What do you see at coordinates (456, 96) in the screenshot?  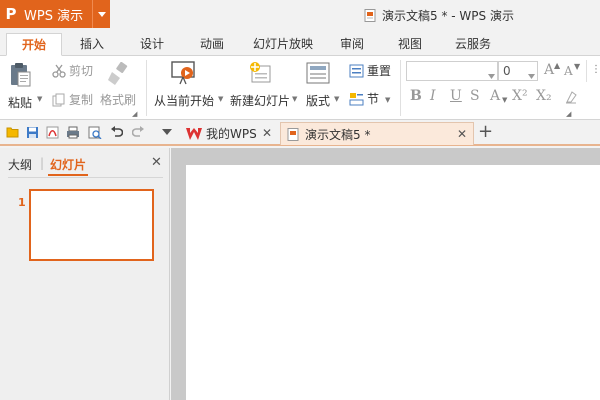 I see `underline-button: U` at bounding box center [456, 96].